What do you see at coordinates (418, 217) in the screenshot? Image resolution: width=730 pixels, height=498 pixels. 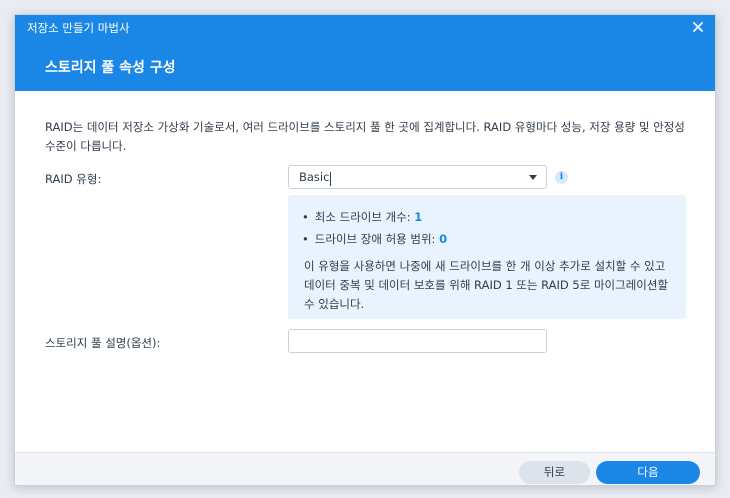 I see `min-drives-value: 1` at bounding box center [418, 217].